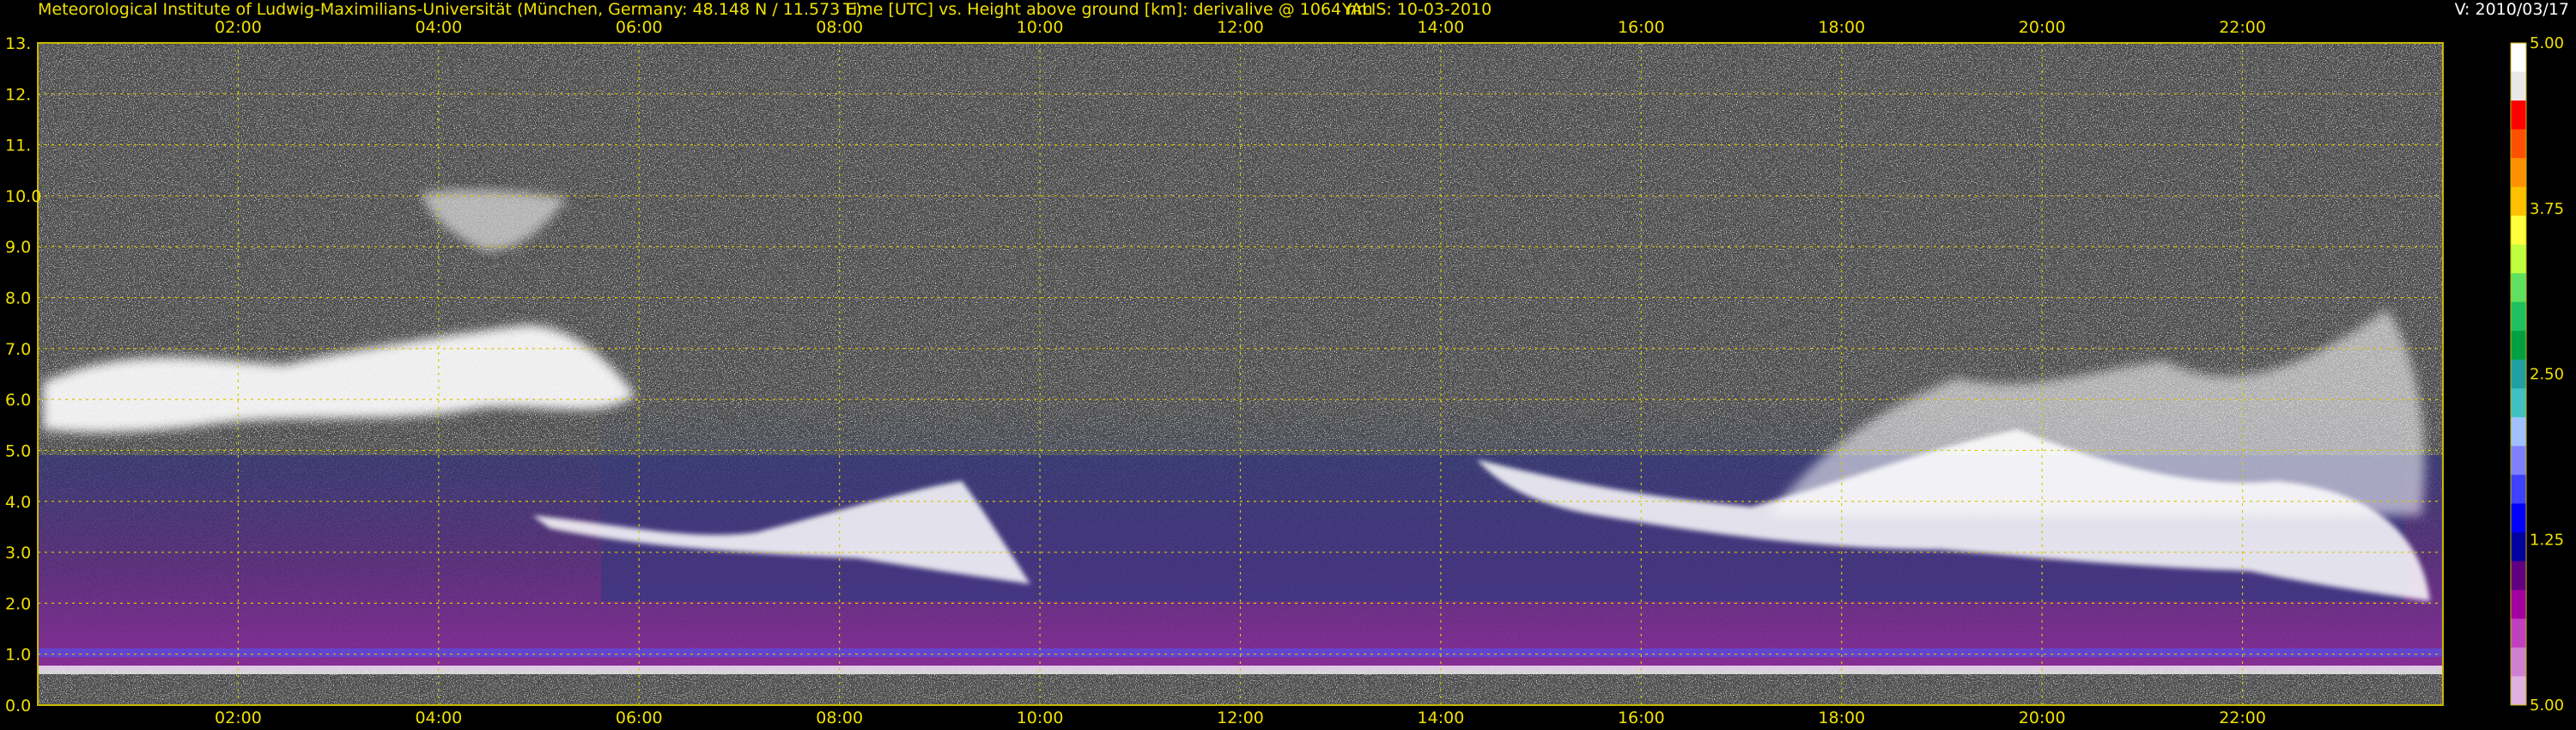 The width and height of the screenshot is (2576, 730). I want to click on y-tick-label: 9.0, so click(18, 247).